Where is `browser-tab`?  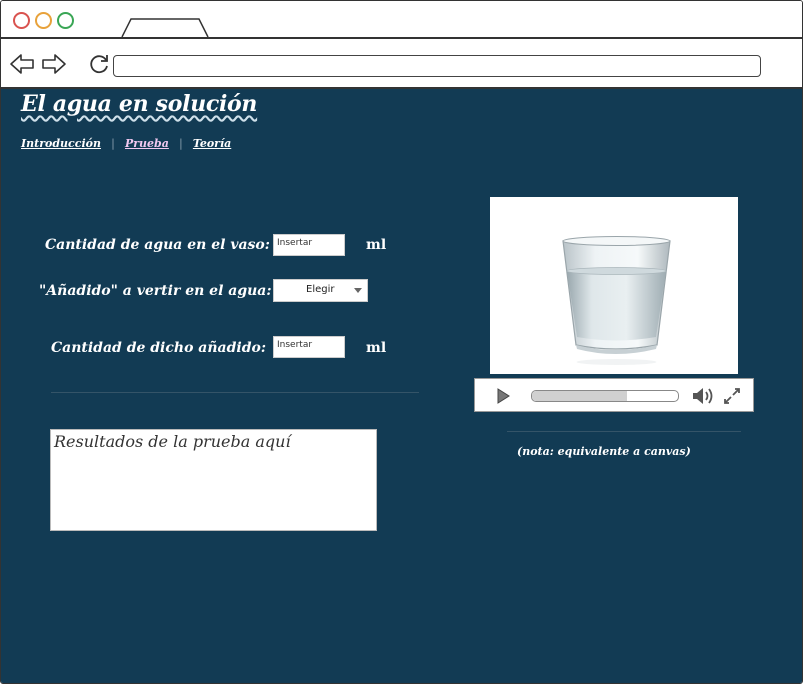
browser-tab is located at coordinates (166, 27).